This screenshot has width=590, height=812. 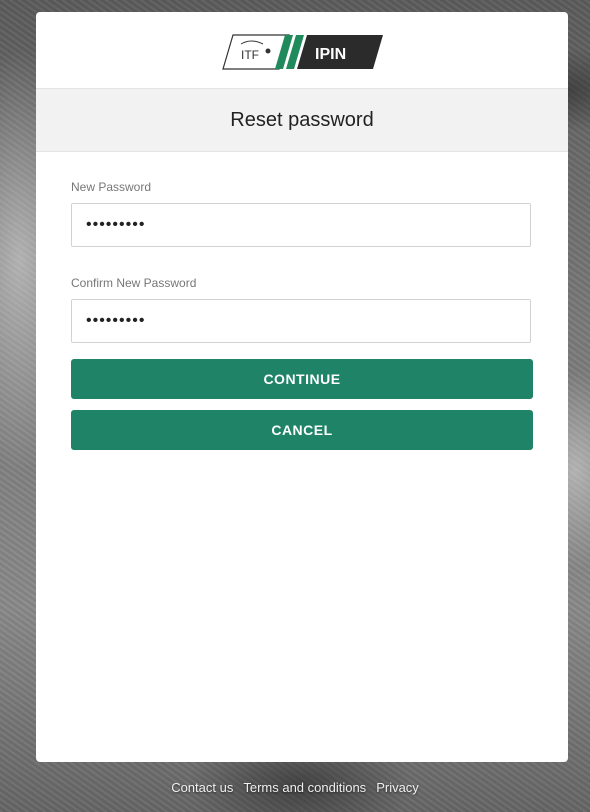 I want to click on privacy-link: Privacy, so click(x=397, y=787).